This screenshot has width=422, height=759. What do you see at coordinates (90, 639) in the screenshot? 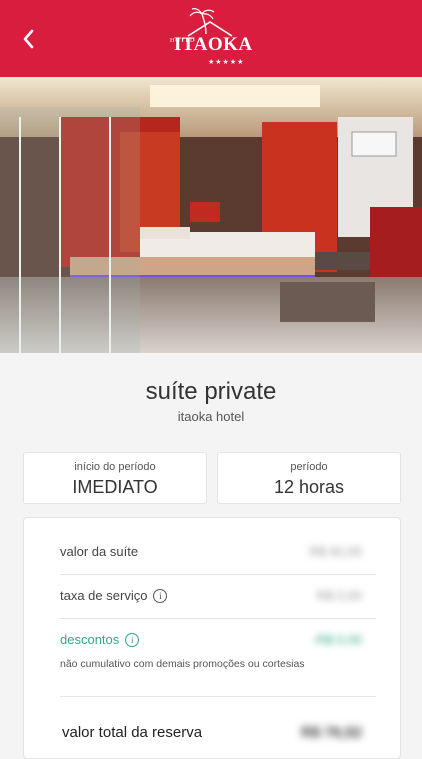
I see `discount-label: descontos` at bounding box center [90, 639].